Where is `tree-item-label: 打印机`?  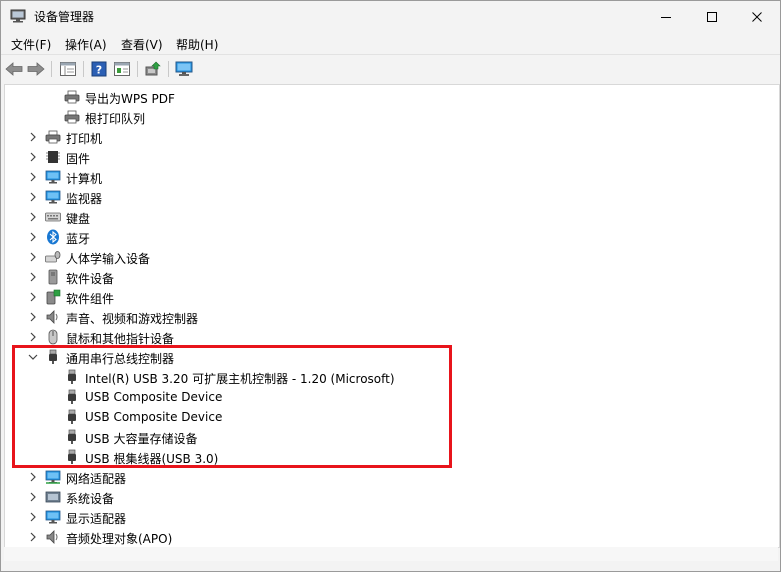 tree-item-label: 打印机 is located at coordinates (84, 139).